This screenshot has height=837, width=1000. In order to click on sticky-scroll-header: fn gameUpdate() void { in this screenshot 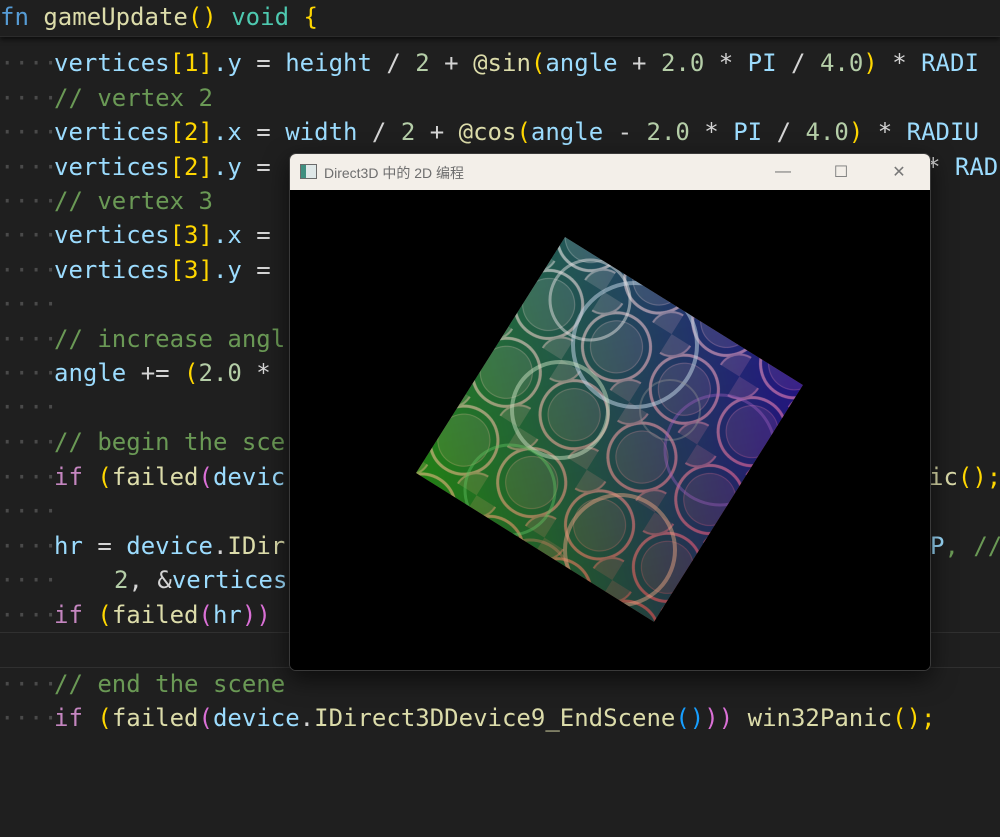, I will do `click(500, 18)`.